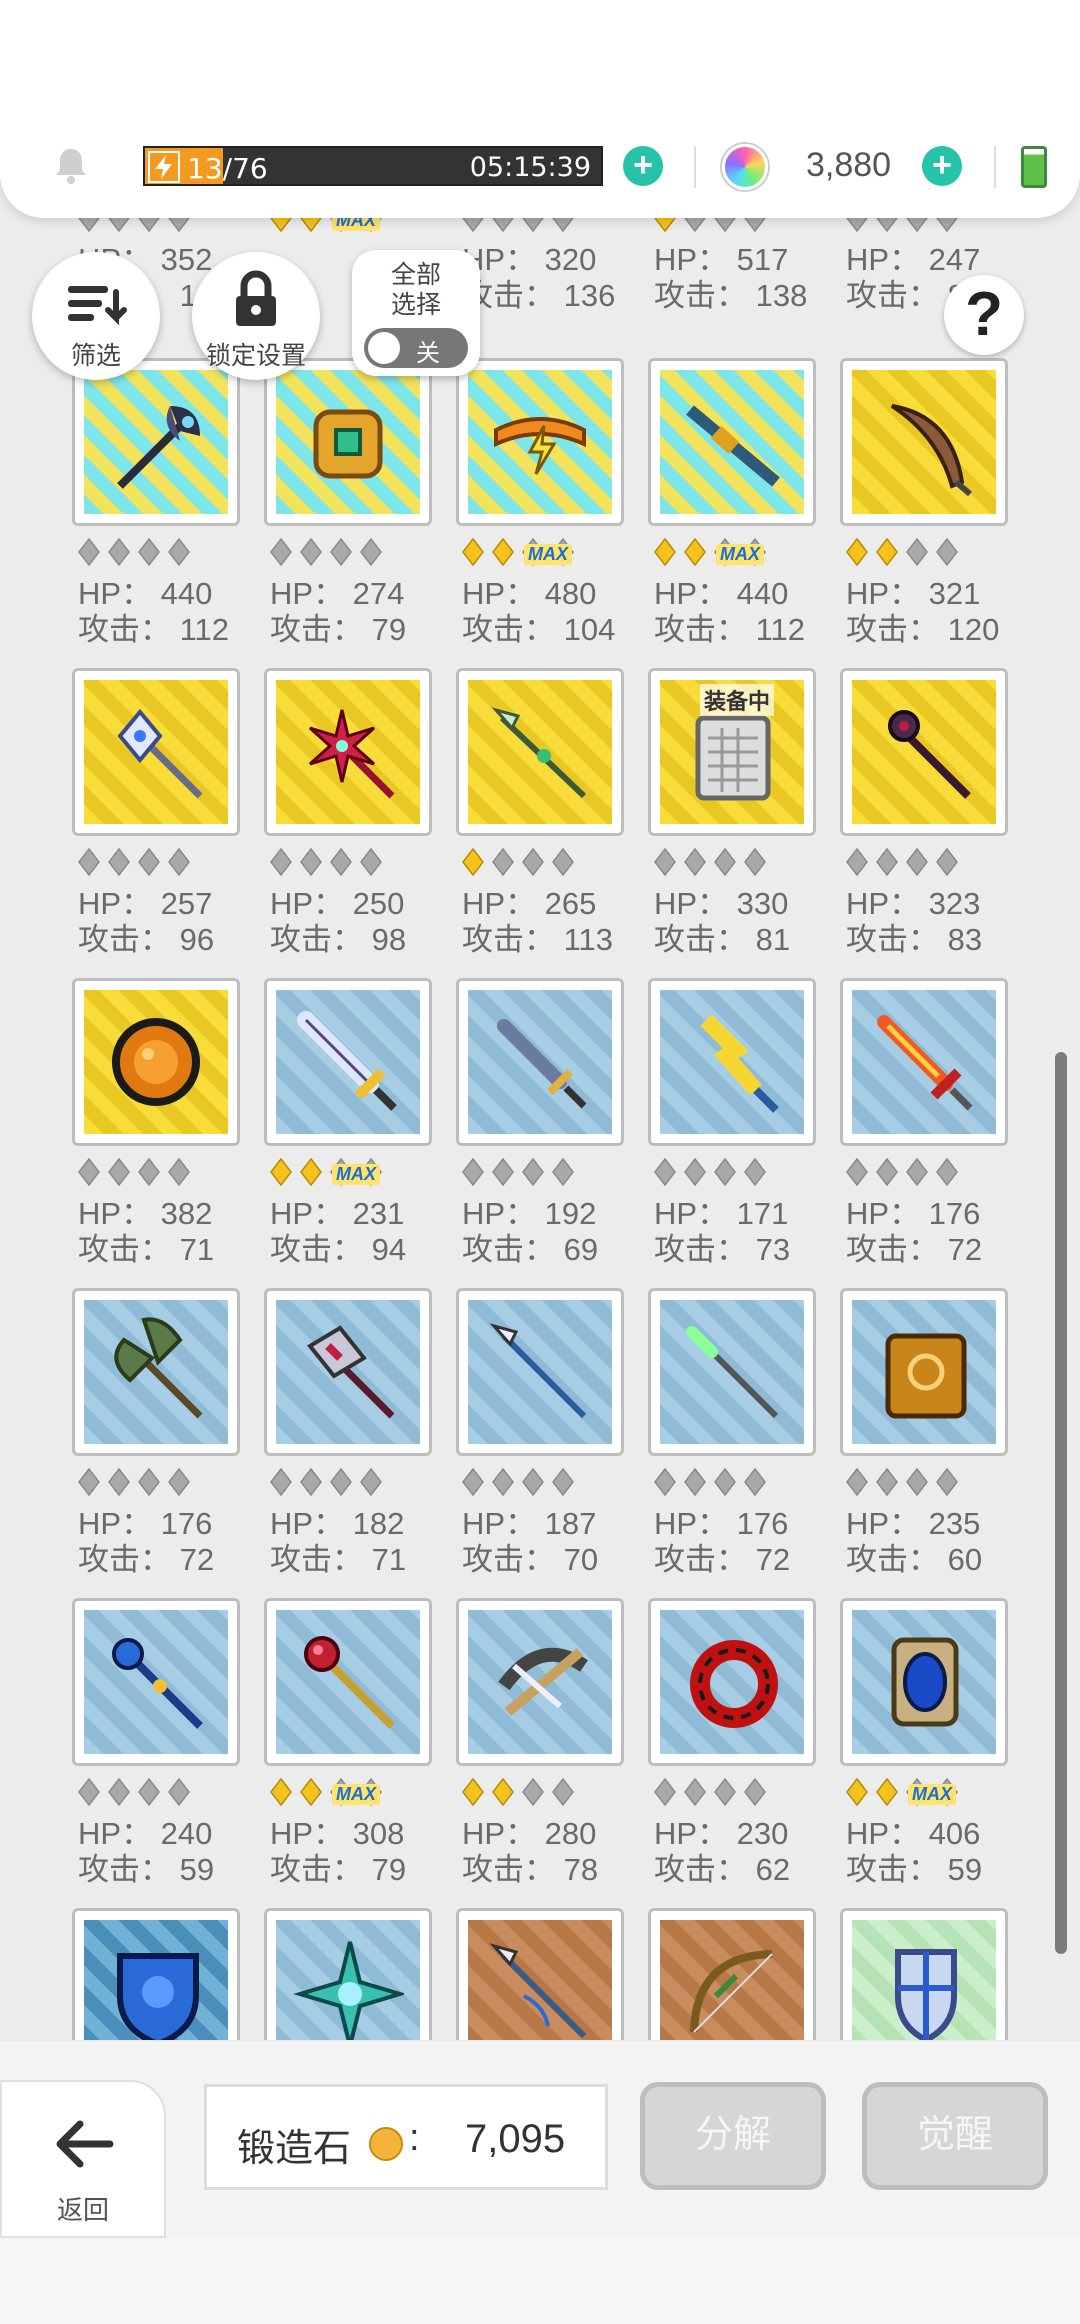 The image size is (1080, 2324). I want to click on item-attack: 攻击： 72, so click(722, 1559).